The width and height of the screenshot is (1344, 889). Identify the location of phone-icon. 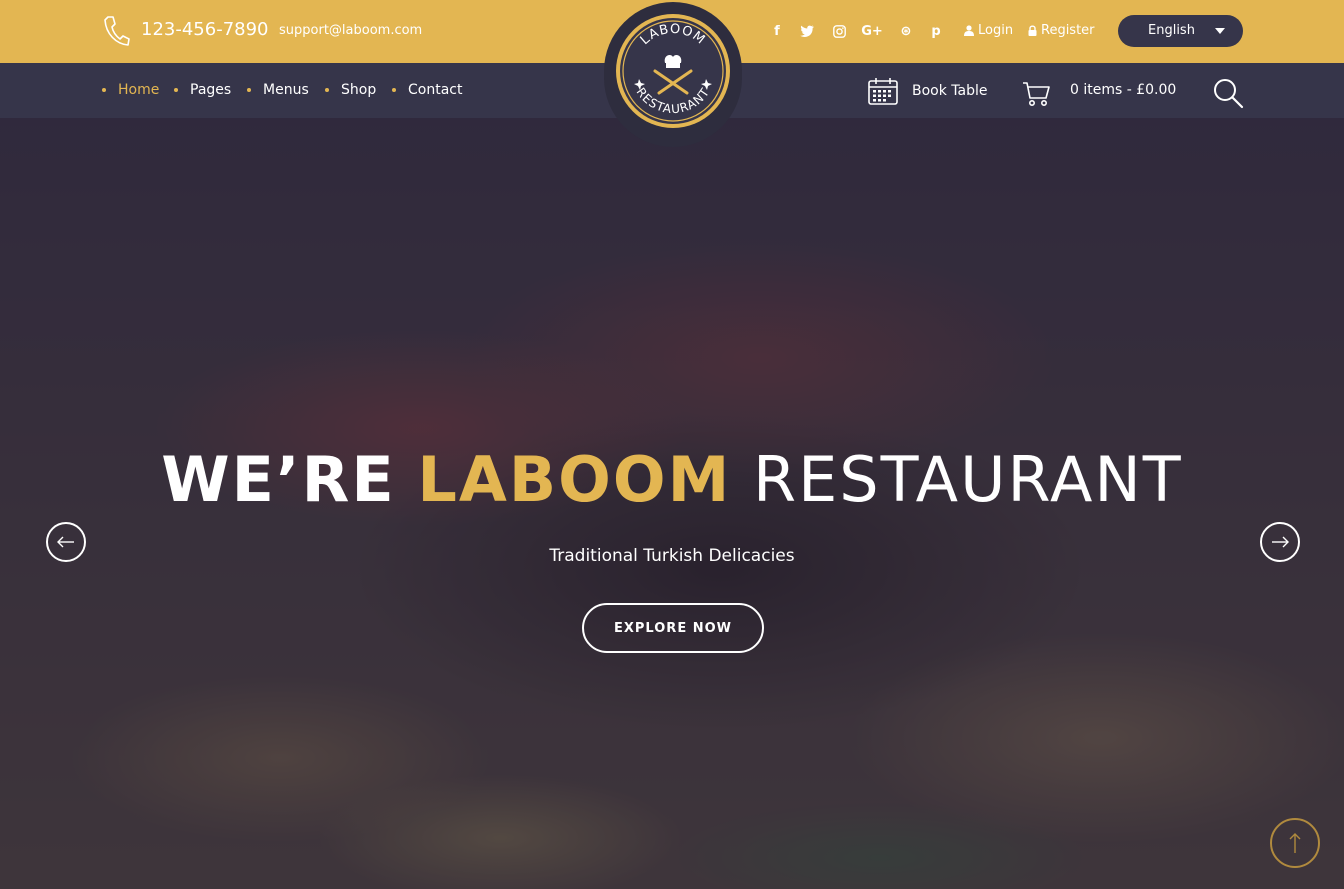
(117, 31).